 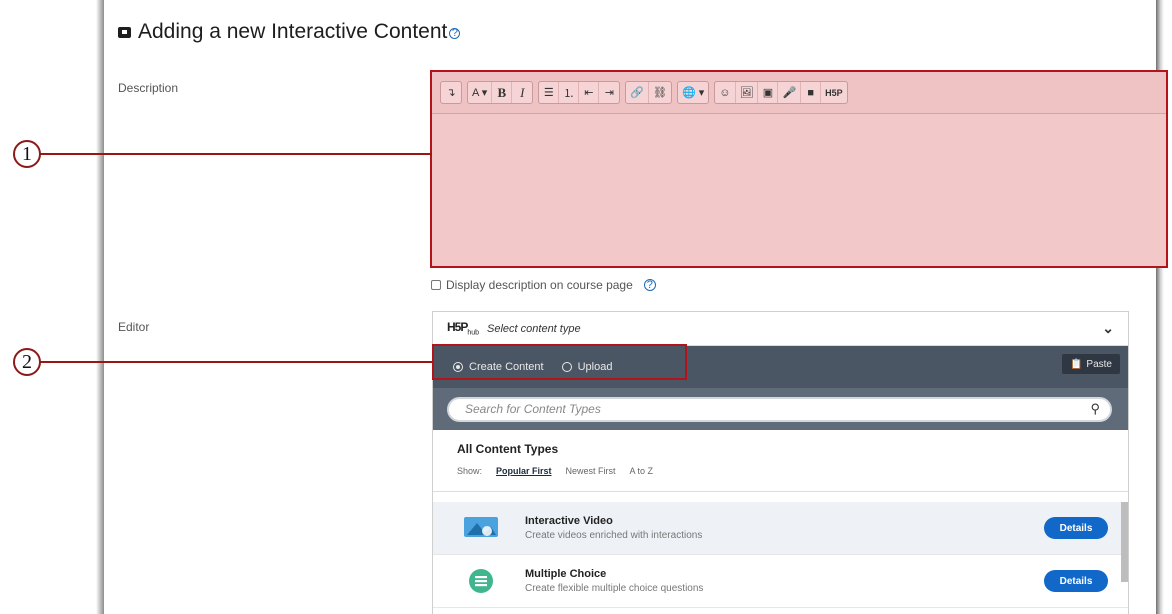 What do you see at coordinates (458, 367) in the screenshot?
I see `radio-selected-icon` at bounding box center [458, 367].